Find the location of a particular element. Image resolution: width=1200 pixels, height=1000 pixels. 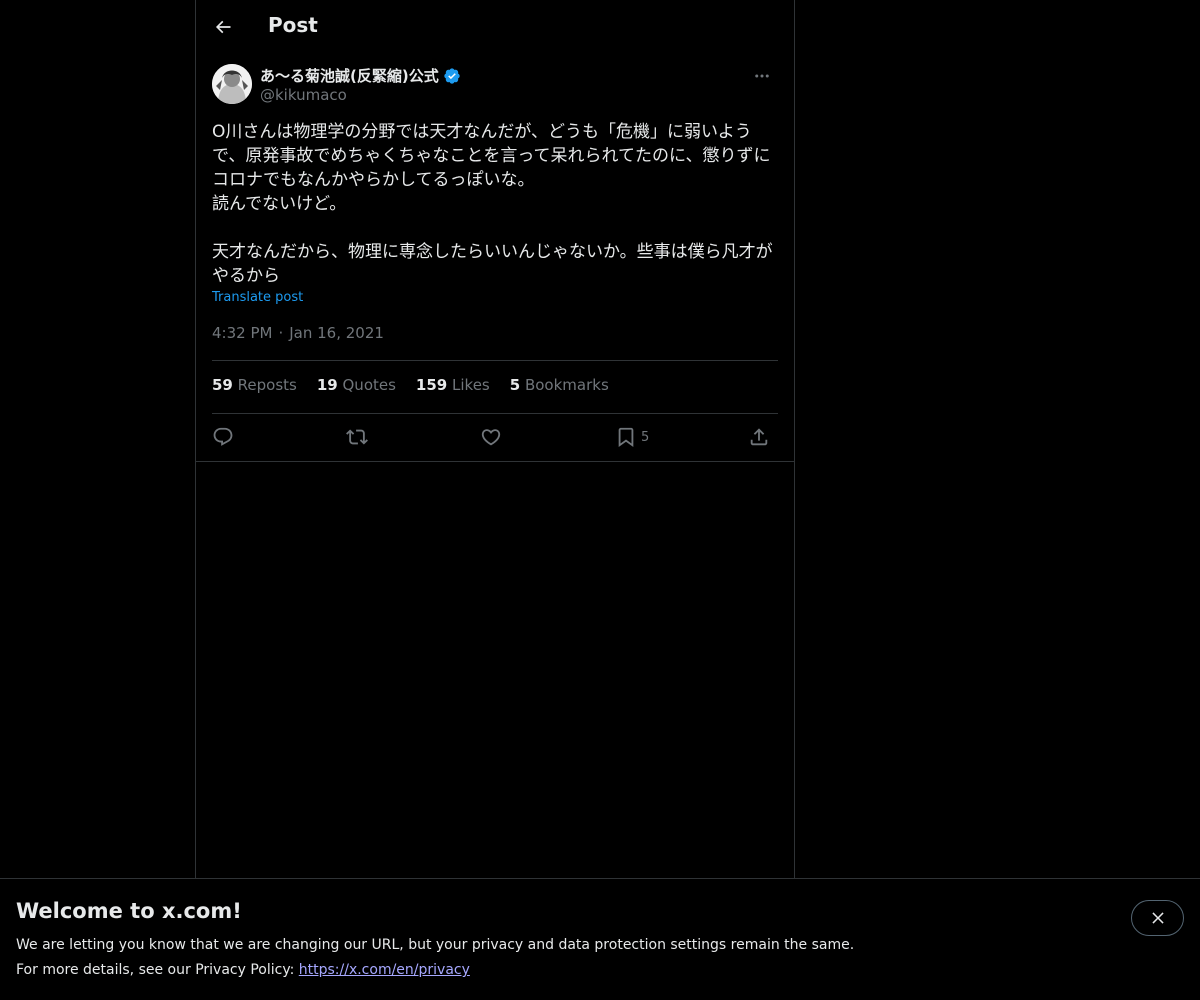

bookmark-icon is located at coordinates (626, 437).